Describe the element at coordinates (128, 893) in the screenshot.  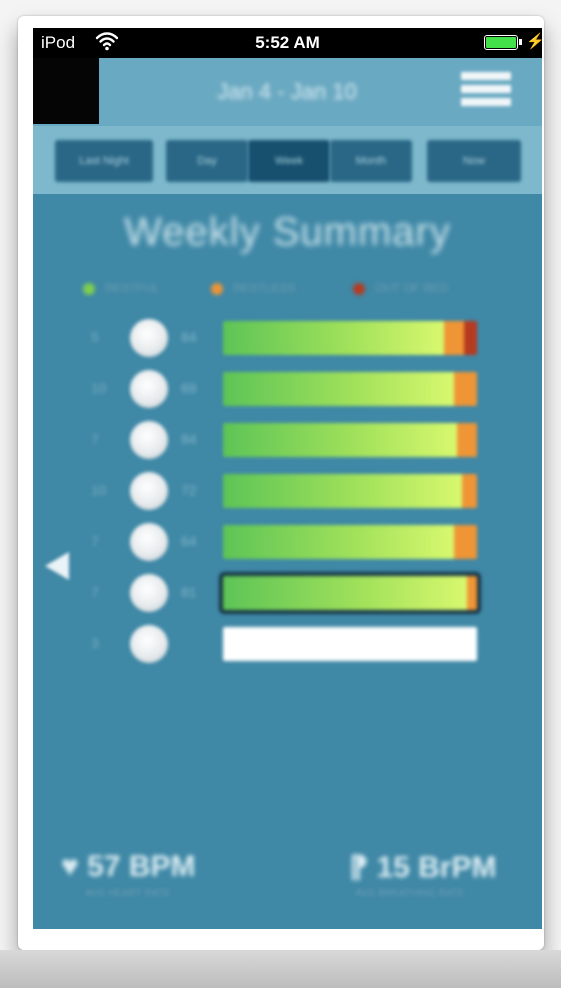
I see `heart-rate-label: AVG HEART RATE` at that location.